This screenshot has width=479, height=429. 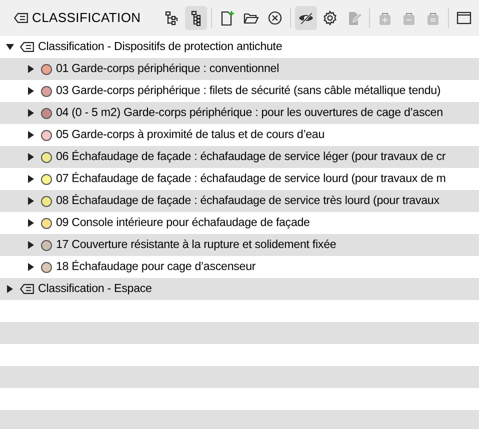 What do you see at coordinates (251, 179) in the screenshot?
I see `tree-label: 07 Échafaudage de façade : échafaudage de service lourd (pour travaux de m` at bounding box center [251, 179].